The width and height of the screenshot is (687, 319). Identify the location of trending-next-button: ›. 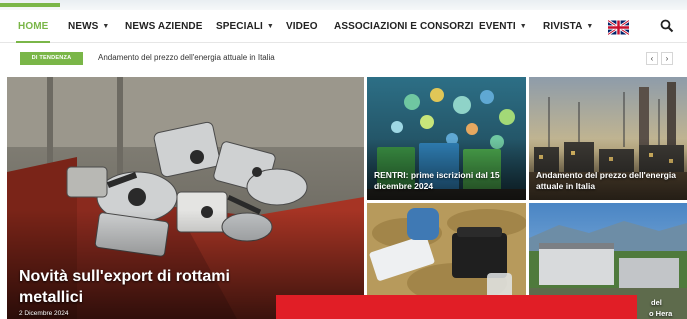
(667, 58).